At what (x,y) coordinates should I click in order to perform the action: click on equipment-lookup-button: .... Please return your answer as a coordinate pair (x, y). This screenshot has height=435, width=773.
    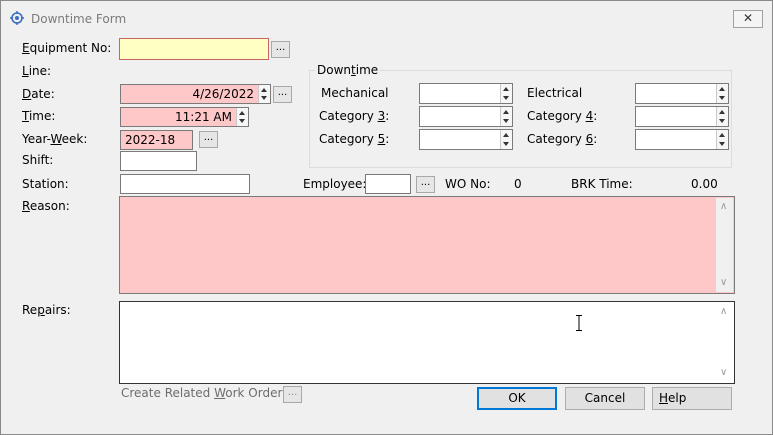
    Looking at the image, I should click on (280, 49).